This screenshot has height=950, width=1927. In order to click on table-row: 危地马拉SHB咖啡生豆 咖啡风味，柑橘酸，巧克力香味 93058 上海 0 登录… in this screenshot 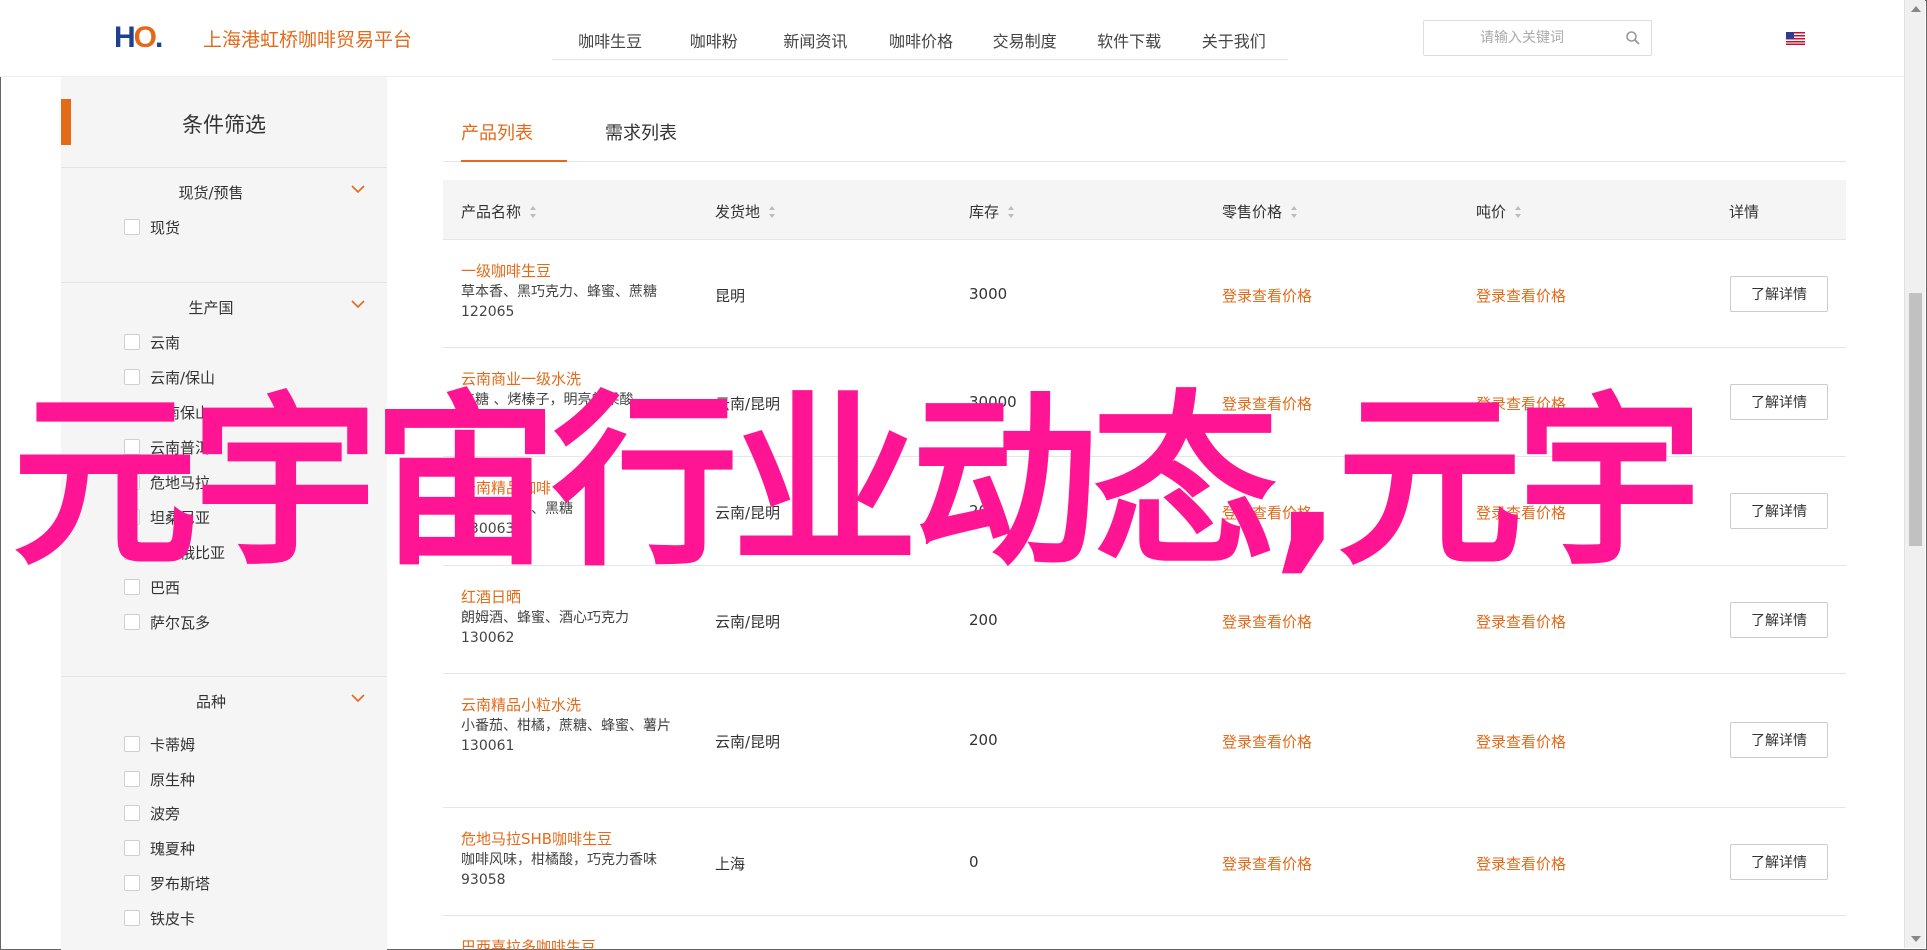, I will do `click(1144, 862)`.